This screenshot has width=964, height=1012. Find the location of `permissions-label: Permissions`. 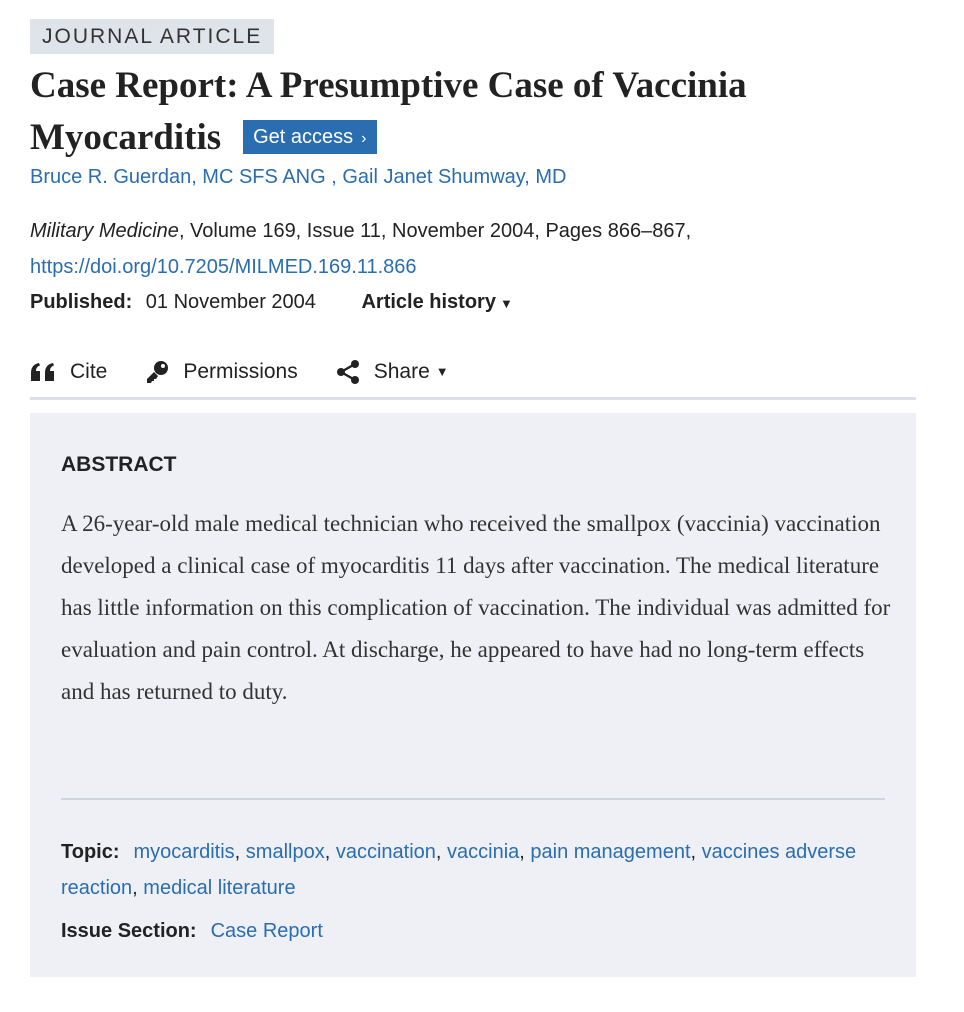

permissions-label: Permissions is located at coordinates (240, 371).